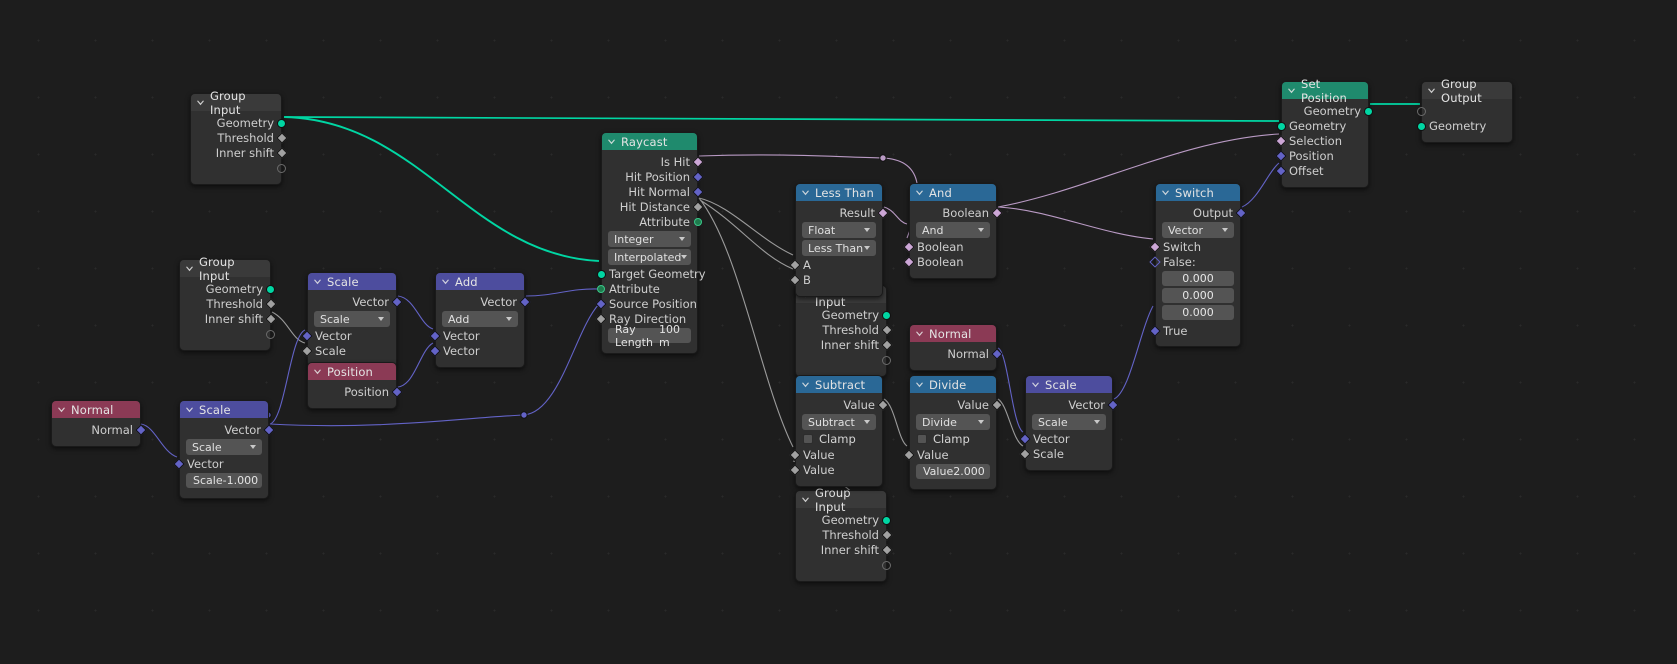  I want to click on node-header-group_input_top: Group Input, so click(236, 103).